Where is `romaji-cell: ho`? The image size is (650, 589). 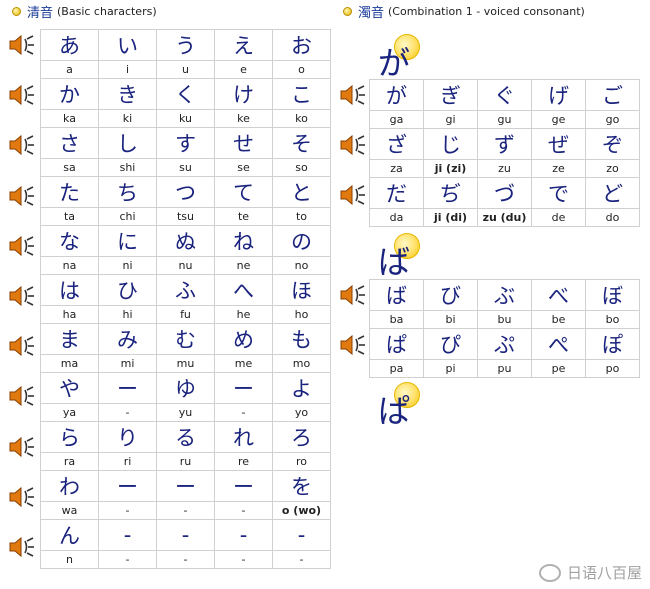
romaji-cell: ho is located at coordinates (301, 314).